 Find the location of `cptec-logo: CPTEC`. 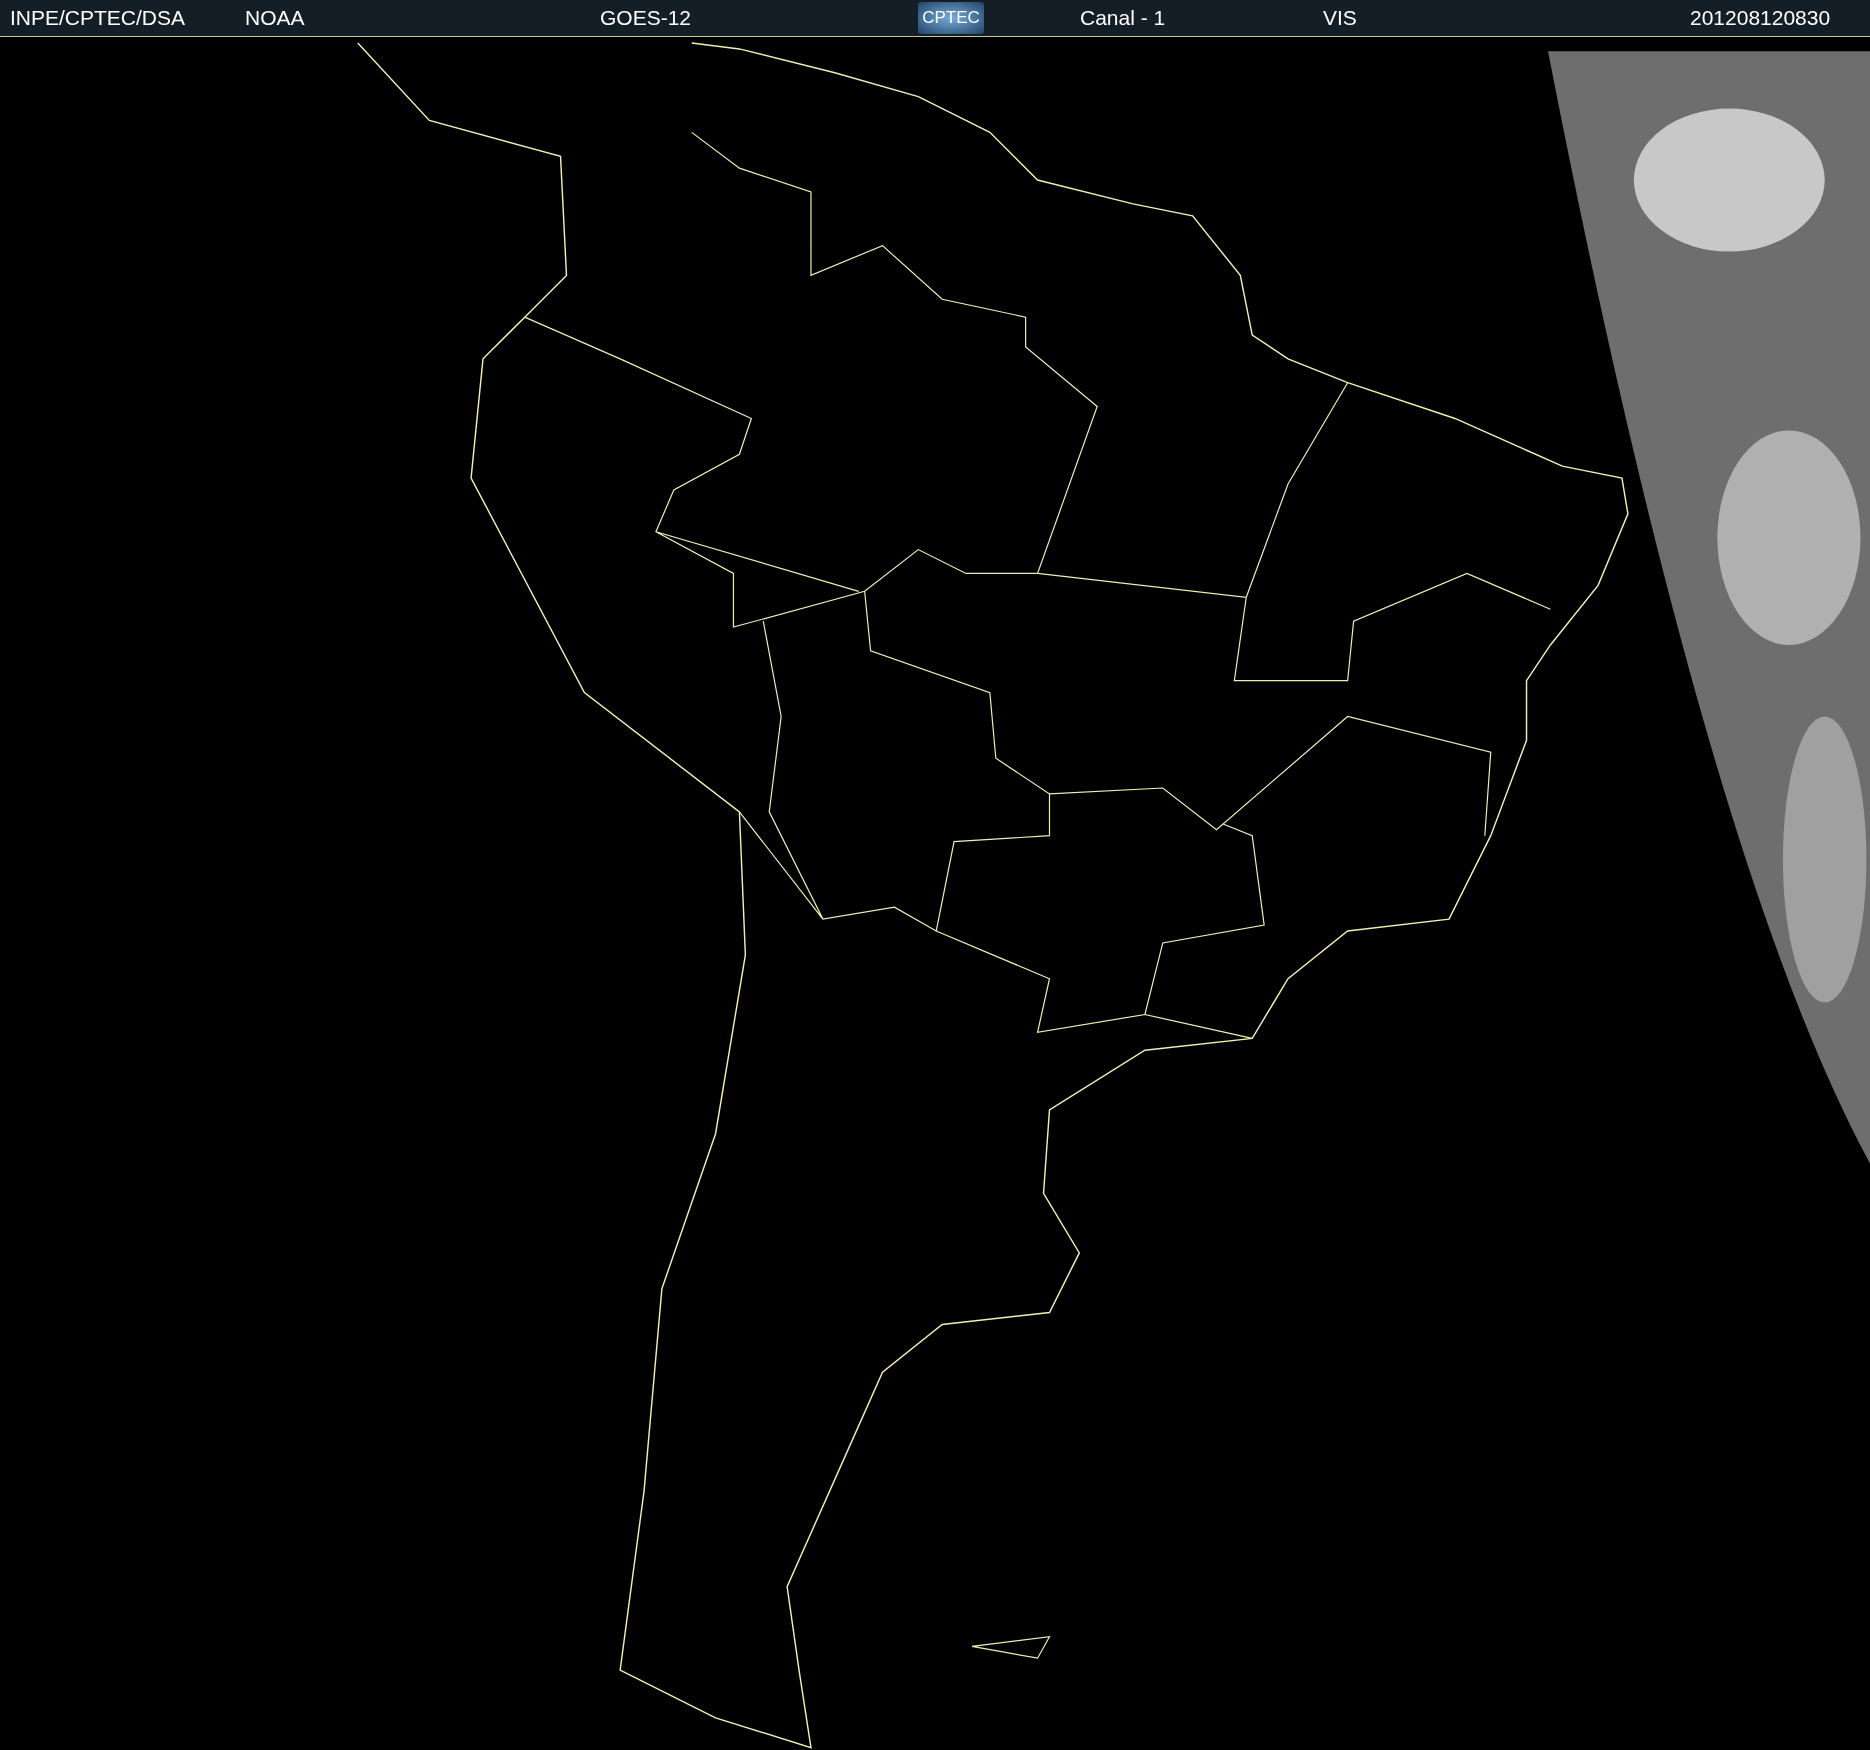

cptec-logo: CPTEC is located at coordinates (951, 18).